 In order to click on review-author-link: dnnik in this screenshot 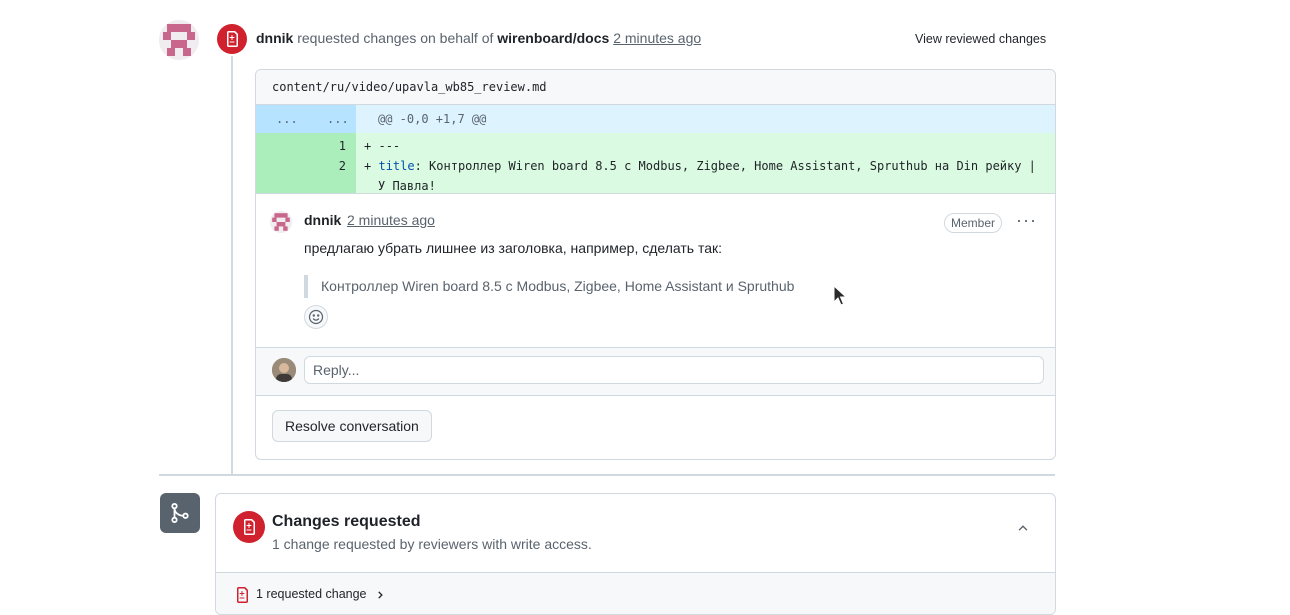, I will do `click(274, 38)`.